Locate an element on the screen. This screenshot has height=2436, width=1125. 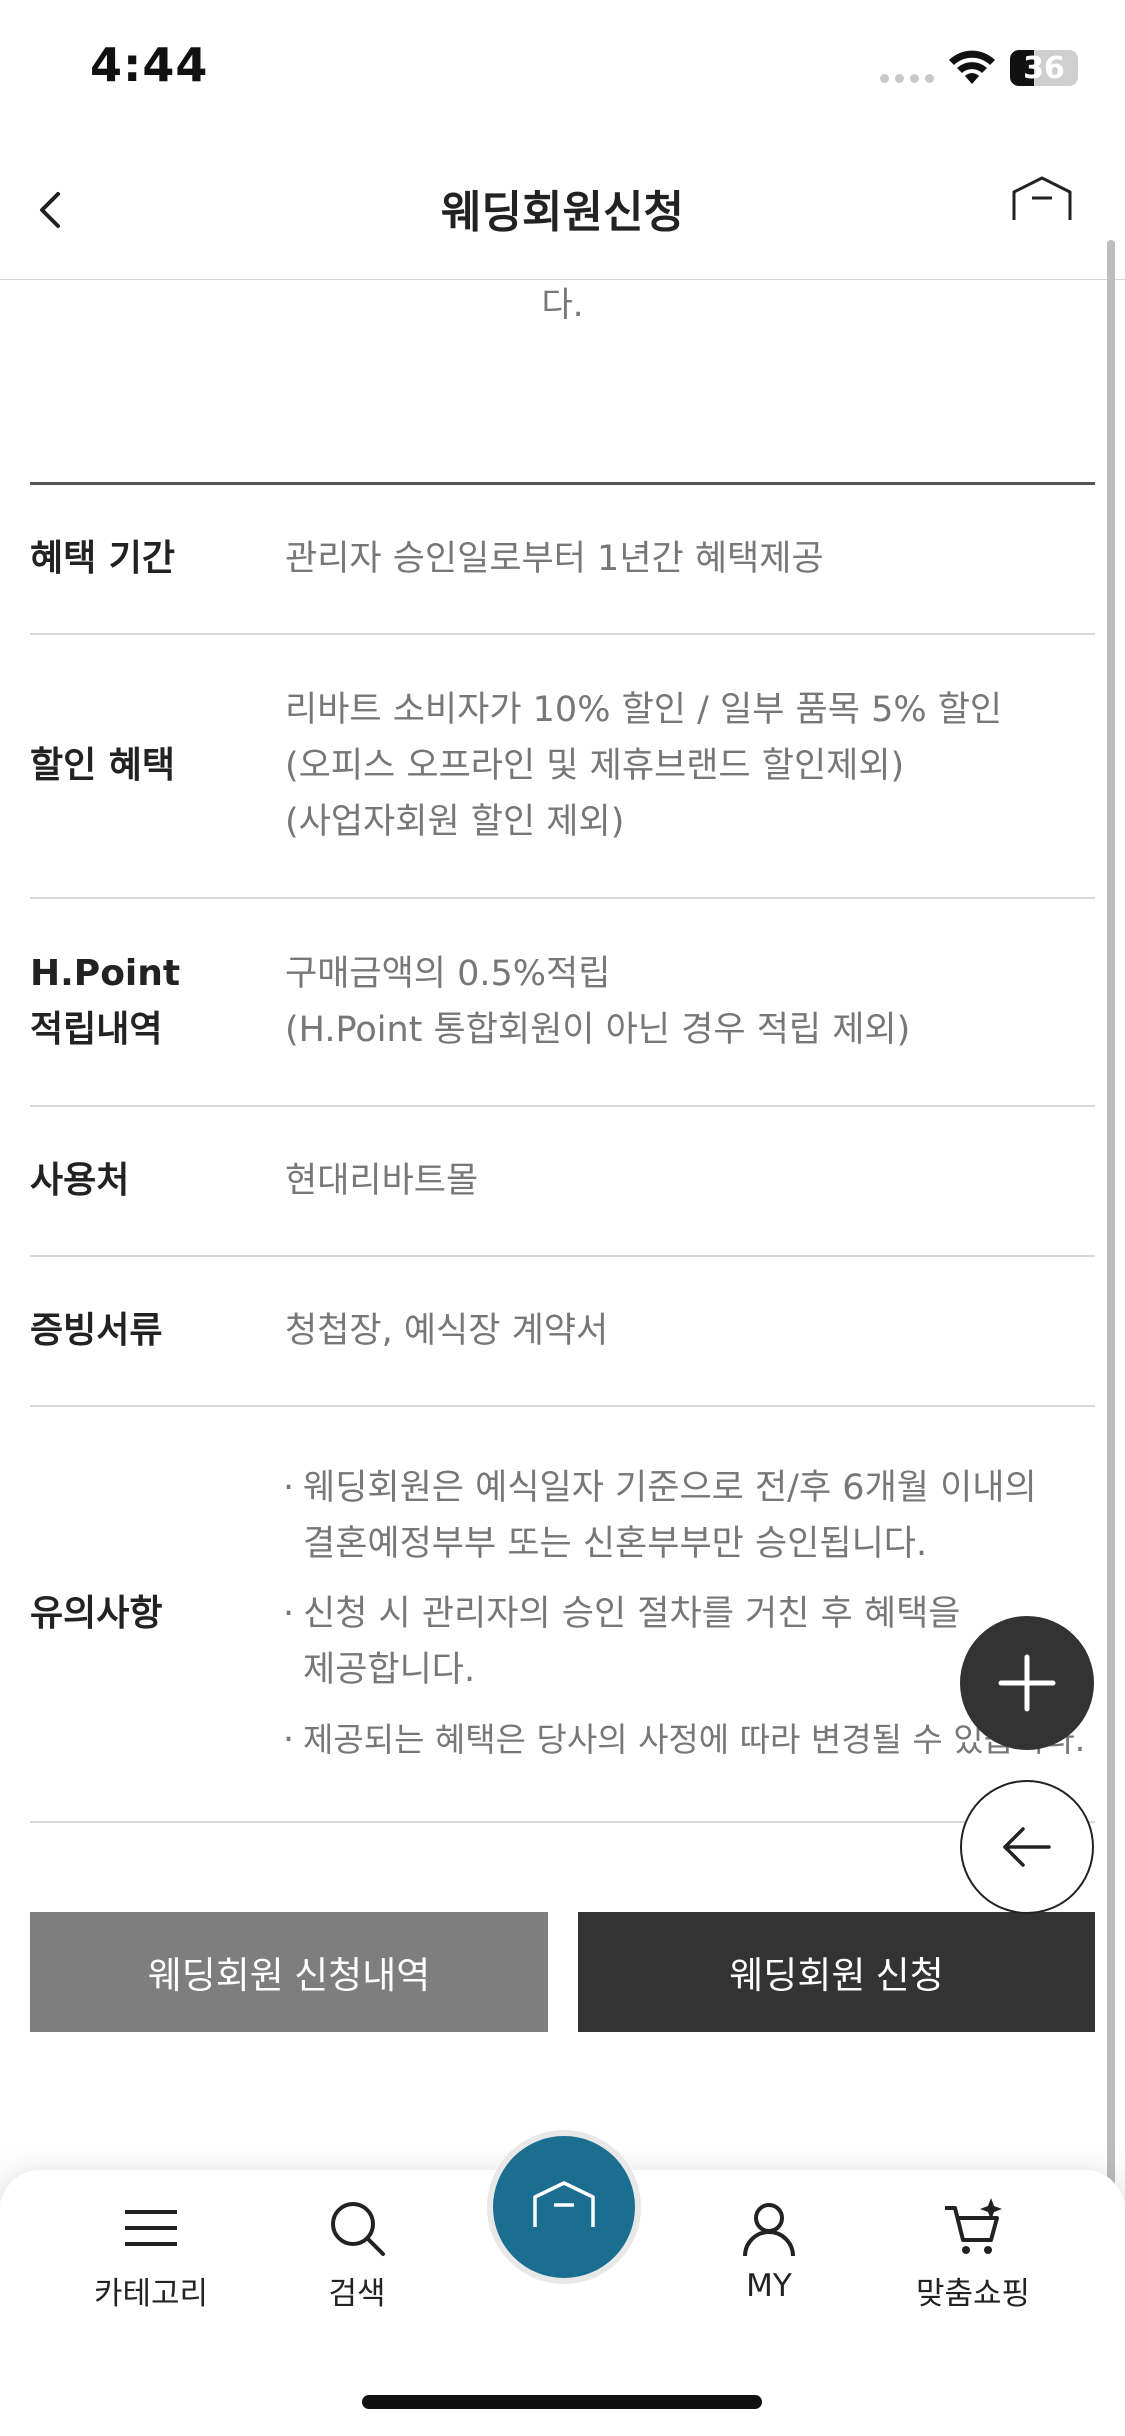
nav-label: MY is located at coordinates (769, 2286).